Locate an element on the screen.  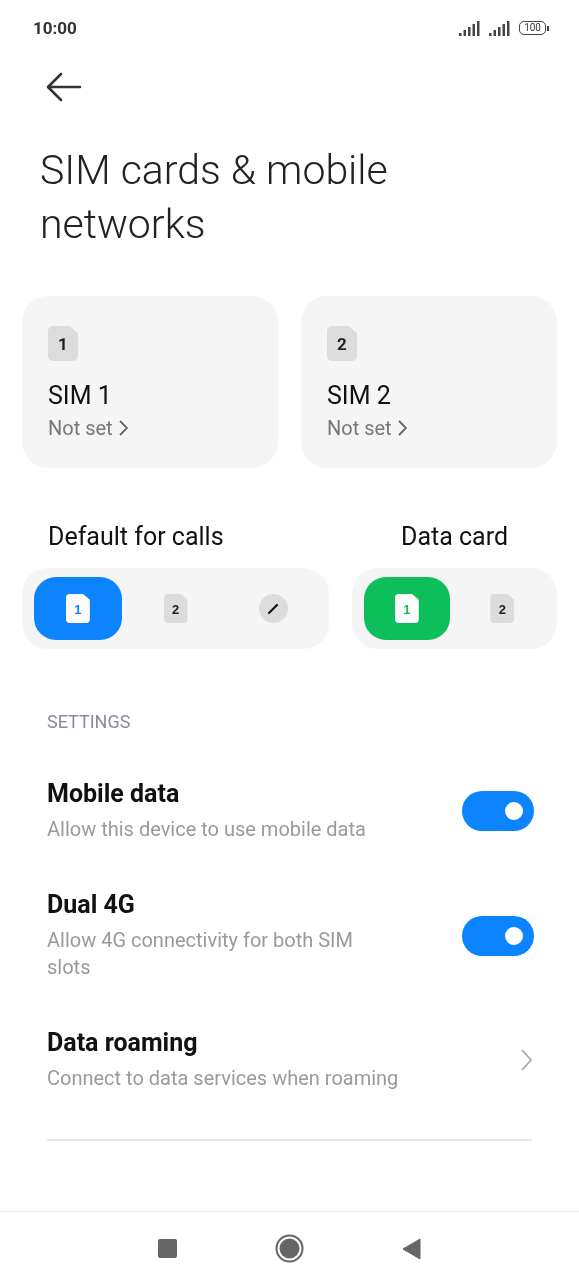
home-button is located at coordinates (289, 1250).